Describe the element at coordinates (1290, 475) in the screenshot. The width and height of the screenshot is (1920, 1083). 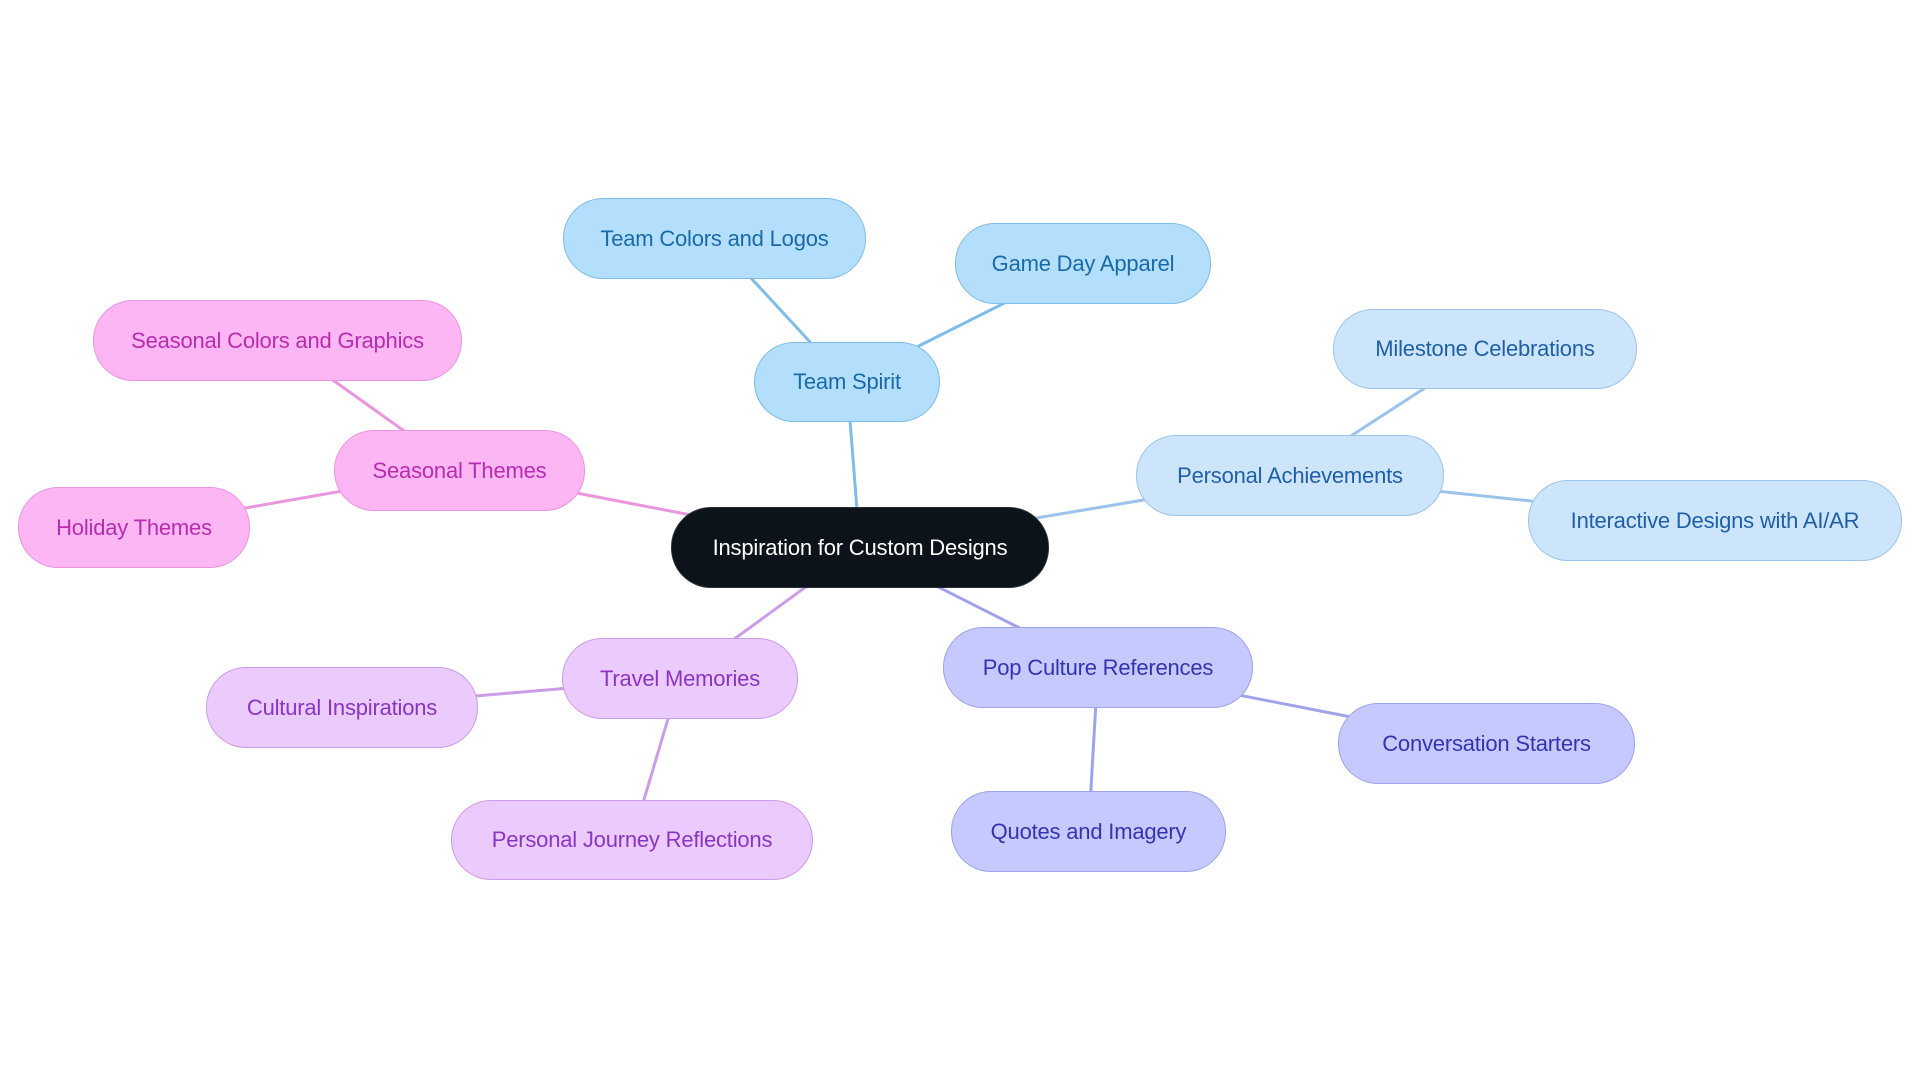
I see `node-personal-achievements: Personal Achievements` at that location.